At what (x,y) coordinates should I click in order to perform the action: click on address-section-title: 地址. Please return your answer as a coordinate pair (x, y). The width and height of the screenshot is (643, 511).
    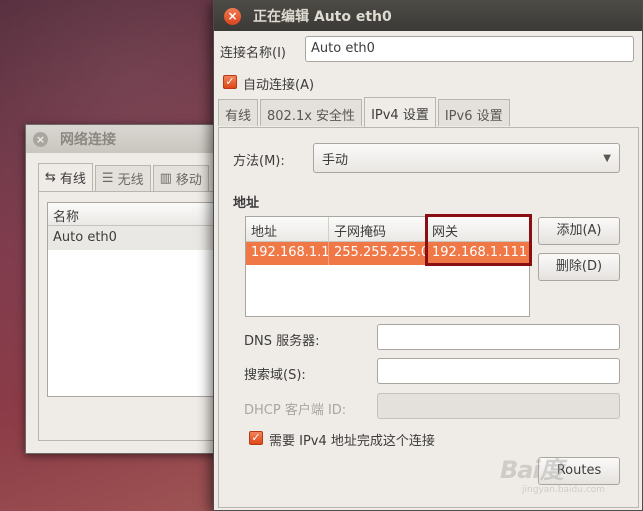
    Looking at the image, I should click on (246, 203).